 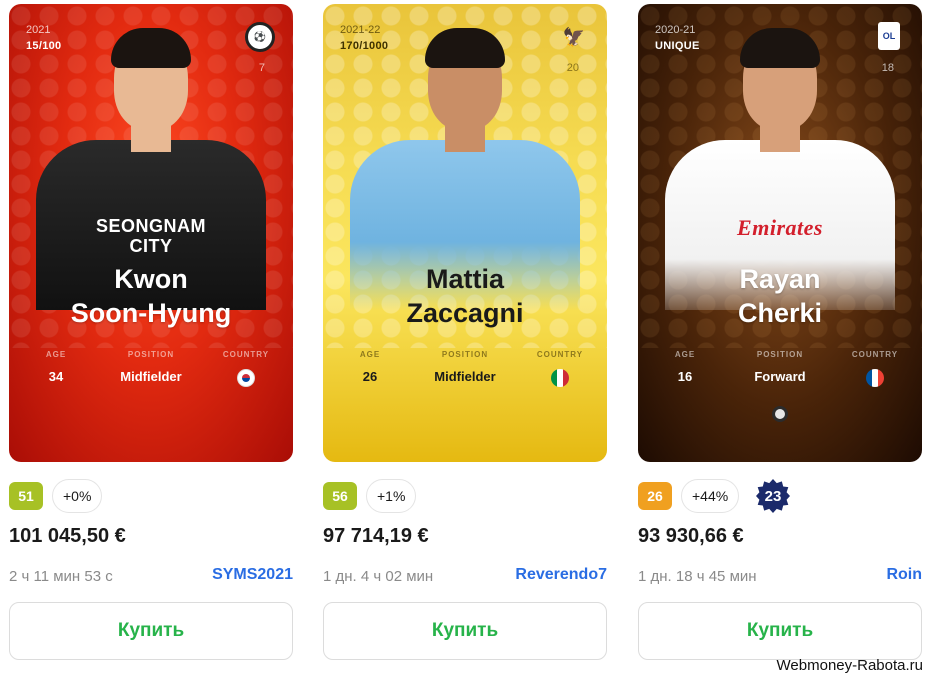 I want to click on time-left: 1 дн. 18 ч 45 мин, so click(x=697, y=576).